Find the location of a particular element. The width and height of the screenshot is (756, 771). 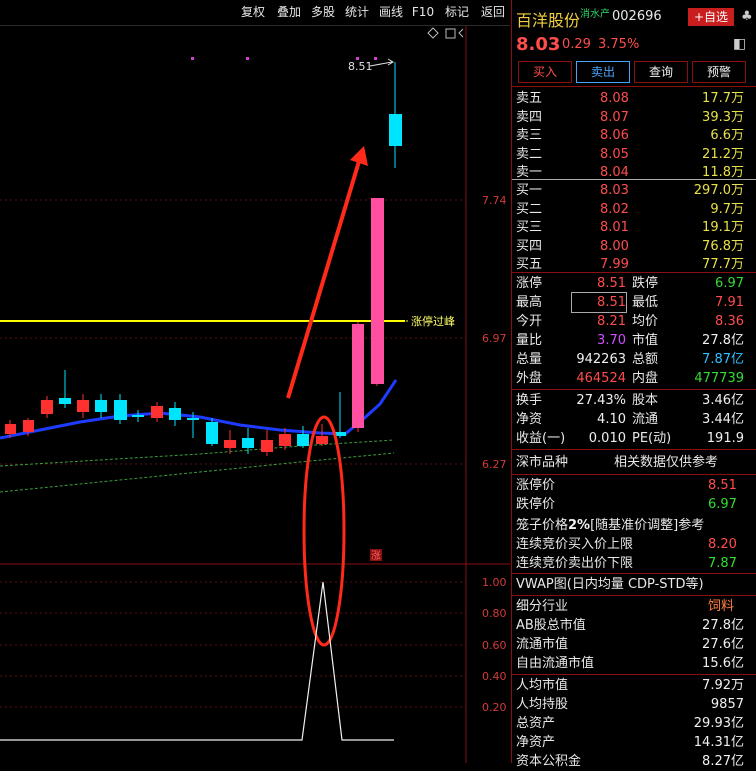

cage-price-title: 笼子价格2%[随基准价调整]参考 is located at coordinates (610, 525).